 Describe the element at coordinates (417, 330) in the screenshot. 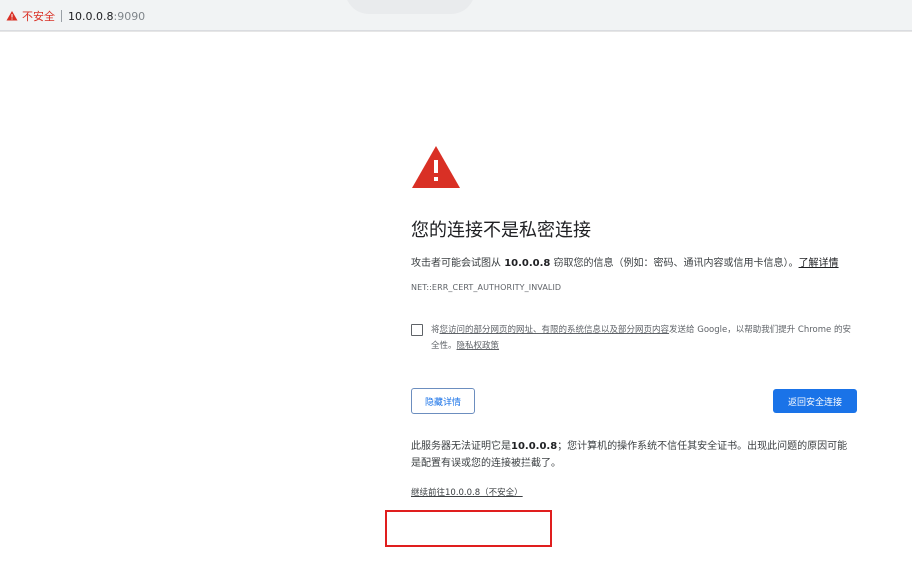

I see `optin-checkbox` at that location.